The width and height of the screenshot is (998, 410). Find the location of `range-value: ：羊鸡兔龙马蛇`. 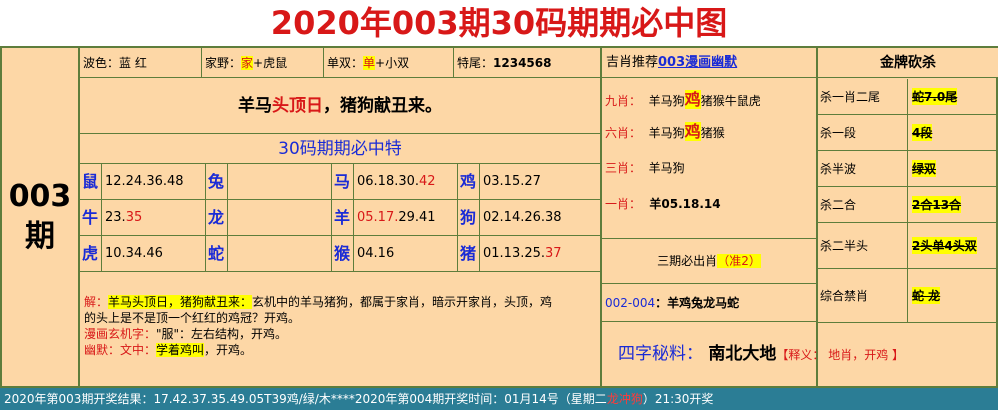

range-value: ：羊鸡兔龙马蛇 is located at coordinates (697, 303).